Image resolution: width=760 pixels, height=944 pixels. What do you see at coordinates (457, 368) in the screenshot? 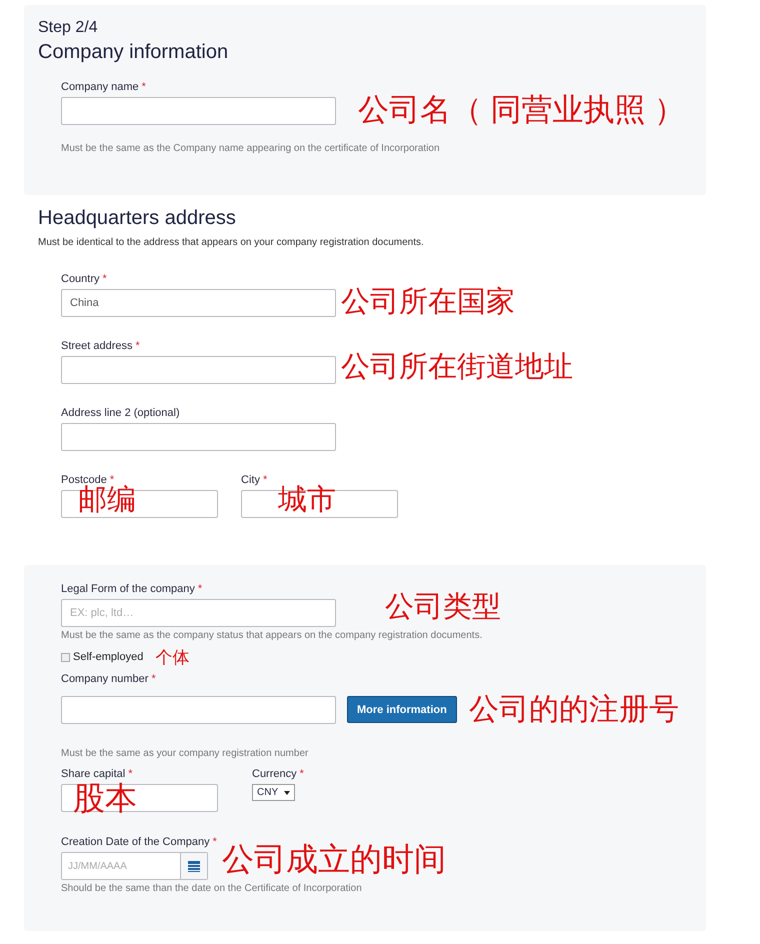
I see `annotation-text: 公司所在街道地址` at bounding box center [457, 368].